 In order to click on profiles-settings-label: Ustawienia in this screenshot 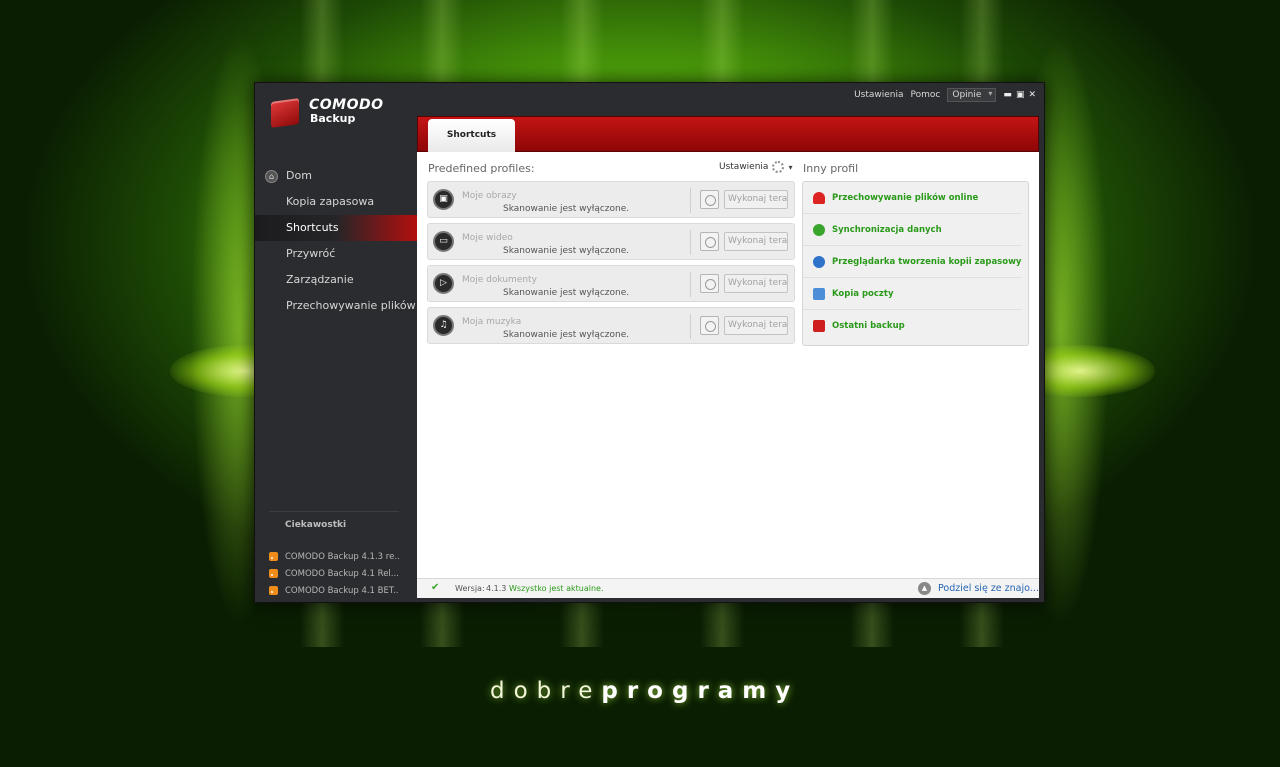, I will do `click(744, 167)`.